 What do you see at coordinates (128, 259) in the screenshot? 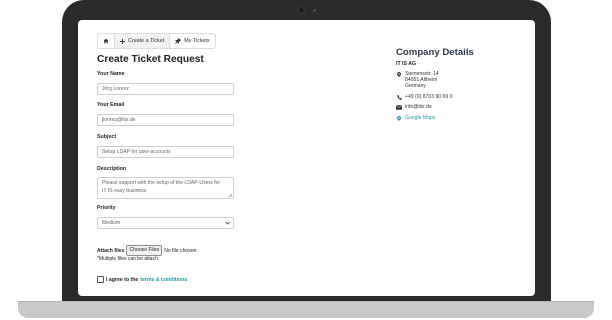
I see `attach-note: *Multiple files can be attach.` at bounding box center [128, 259].